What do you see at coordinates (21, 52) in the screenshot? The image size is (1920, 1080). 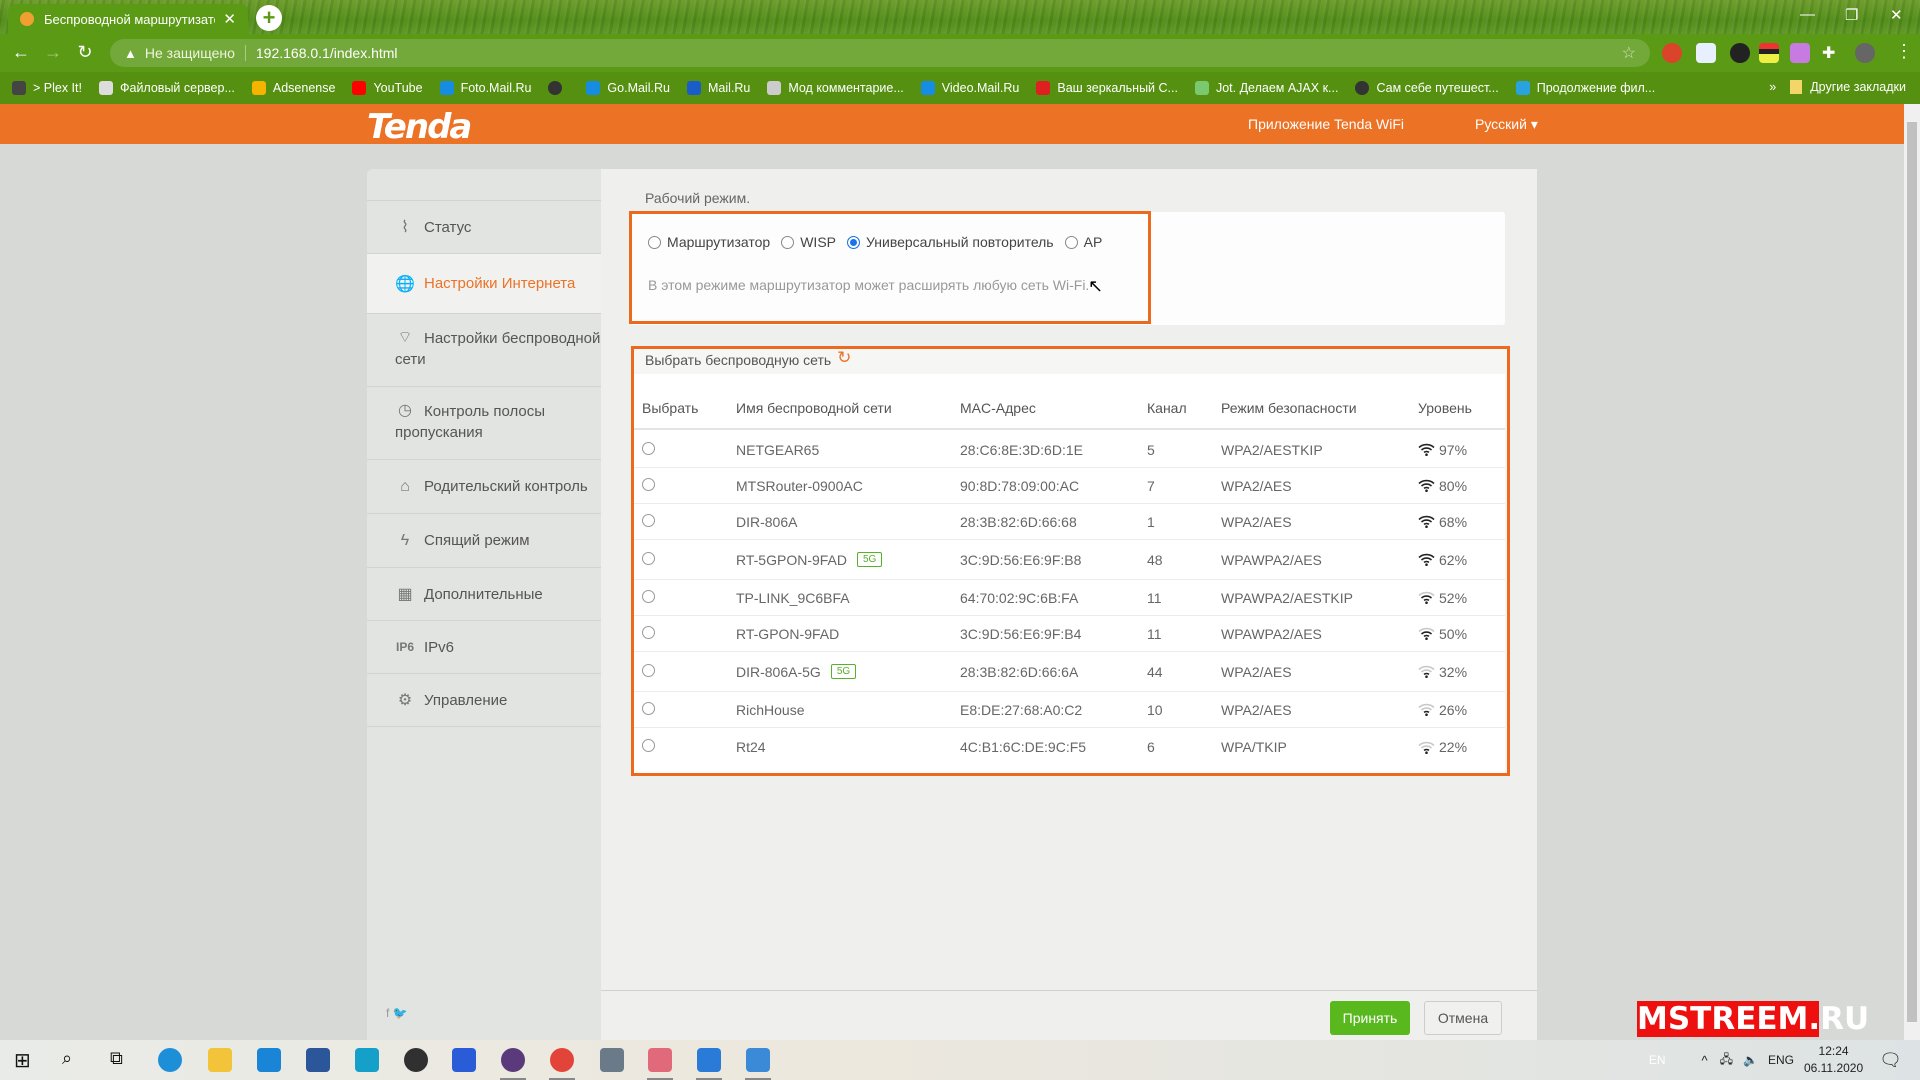 I see `back-icon: ←` at bounding box center [21, 52].